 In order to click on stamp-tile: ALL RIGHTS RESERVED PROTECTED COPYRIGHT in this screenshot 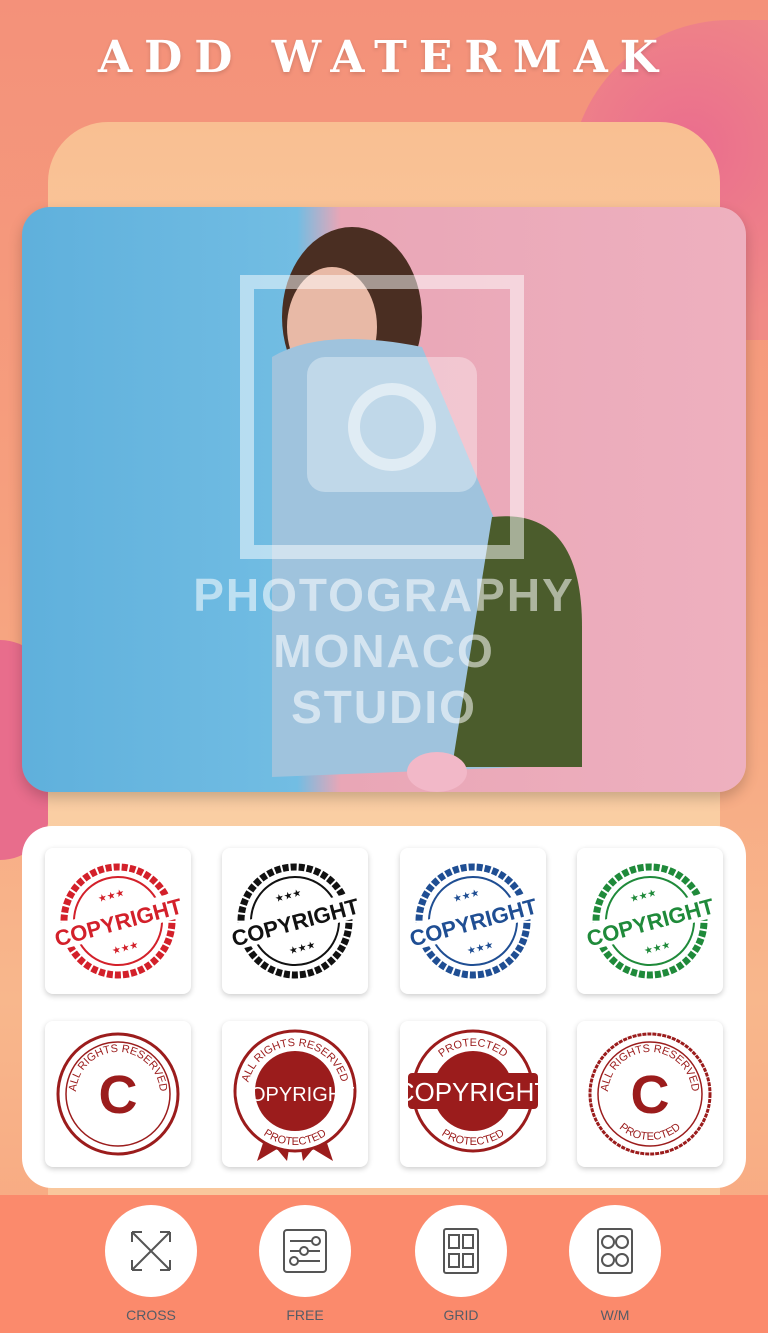, I will do `click(295, 1094)`.